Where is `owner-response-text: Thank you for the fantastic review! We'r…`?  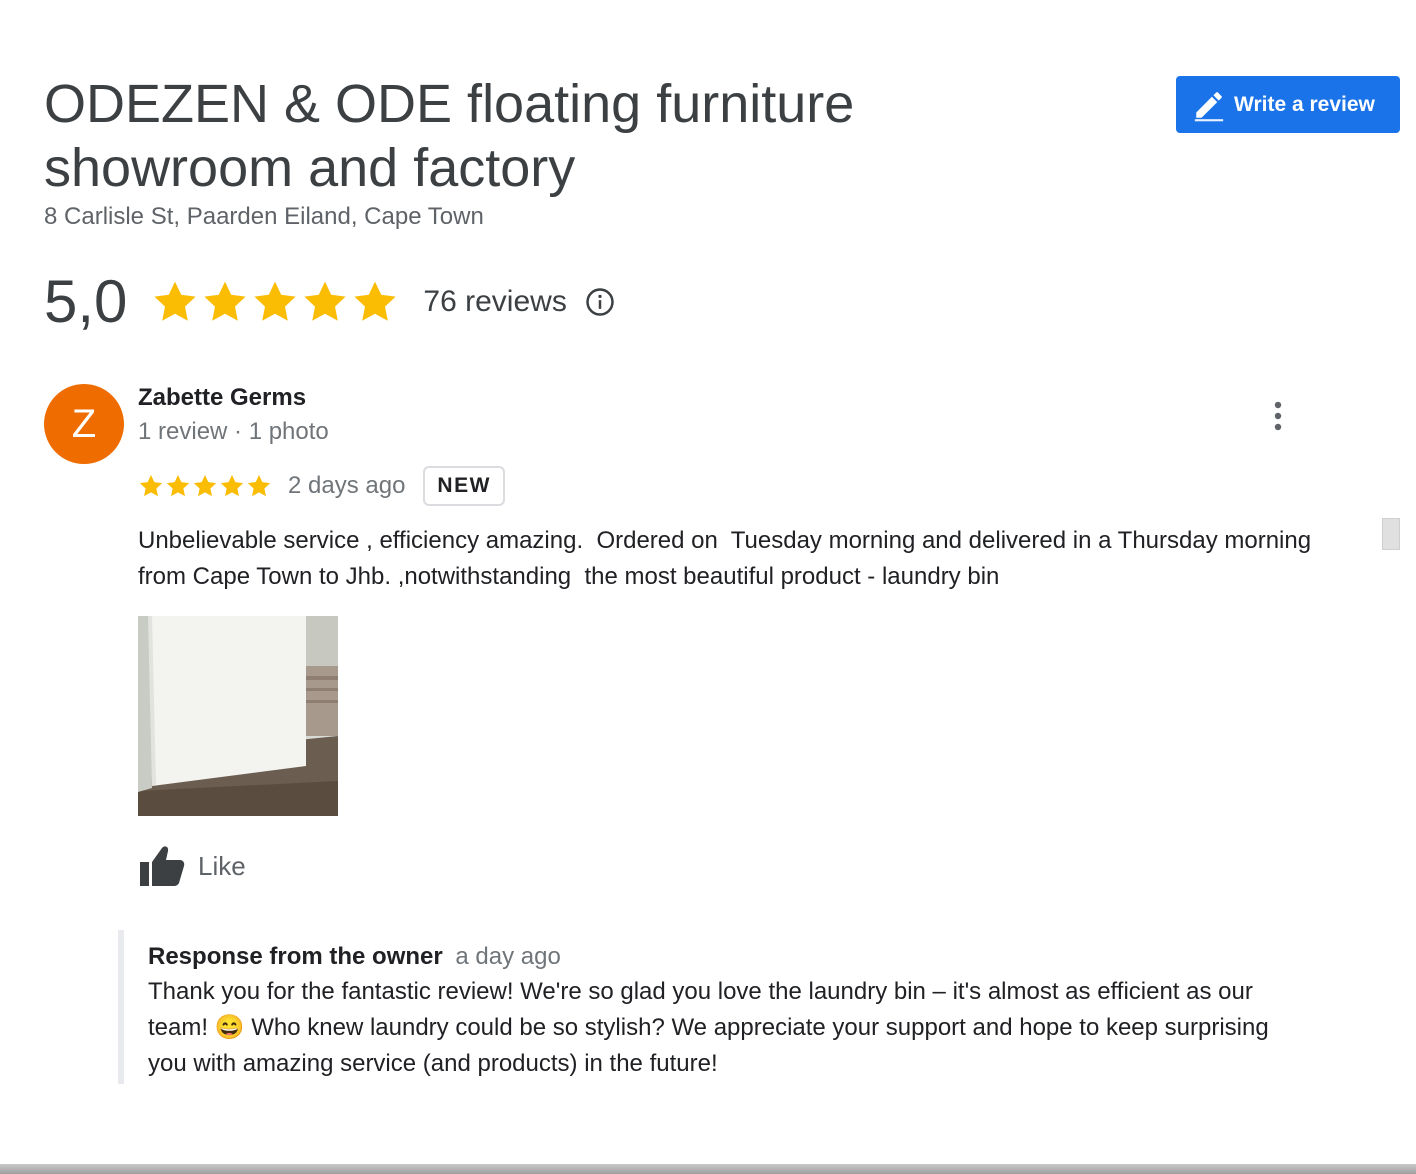
owner-response-text: Thank you for the fantastic review! We'r… is located at coordinates (708, 1027).